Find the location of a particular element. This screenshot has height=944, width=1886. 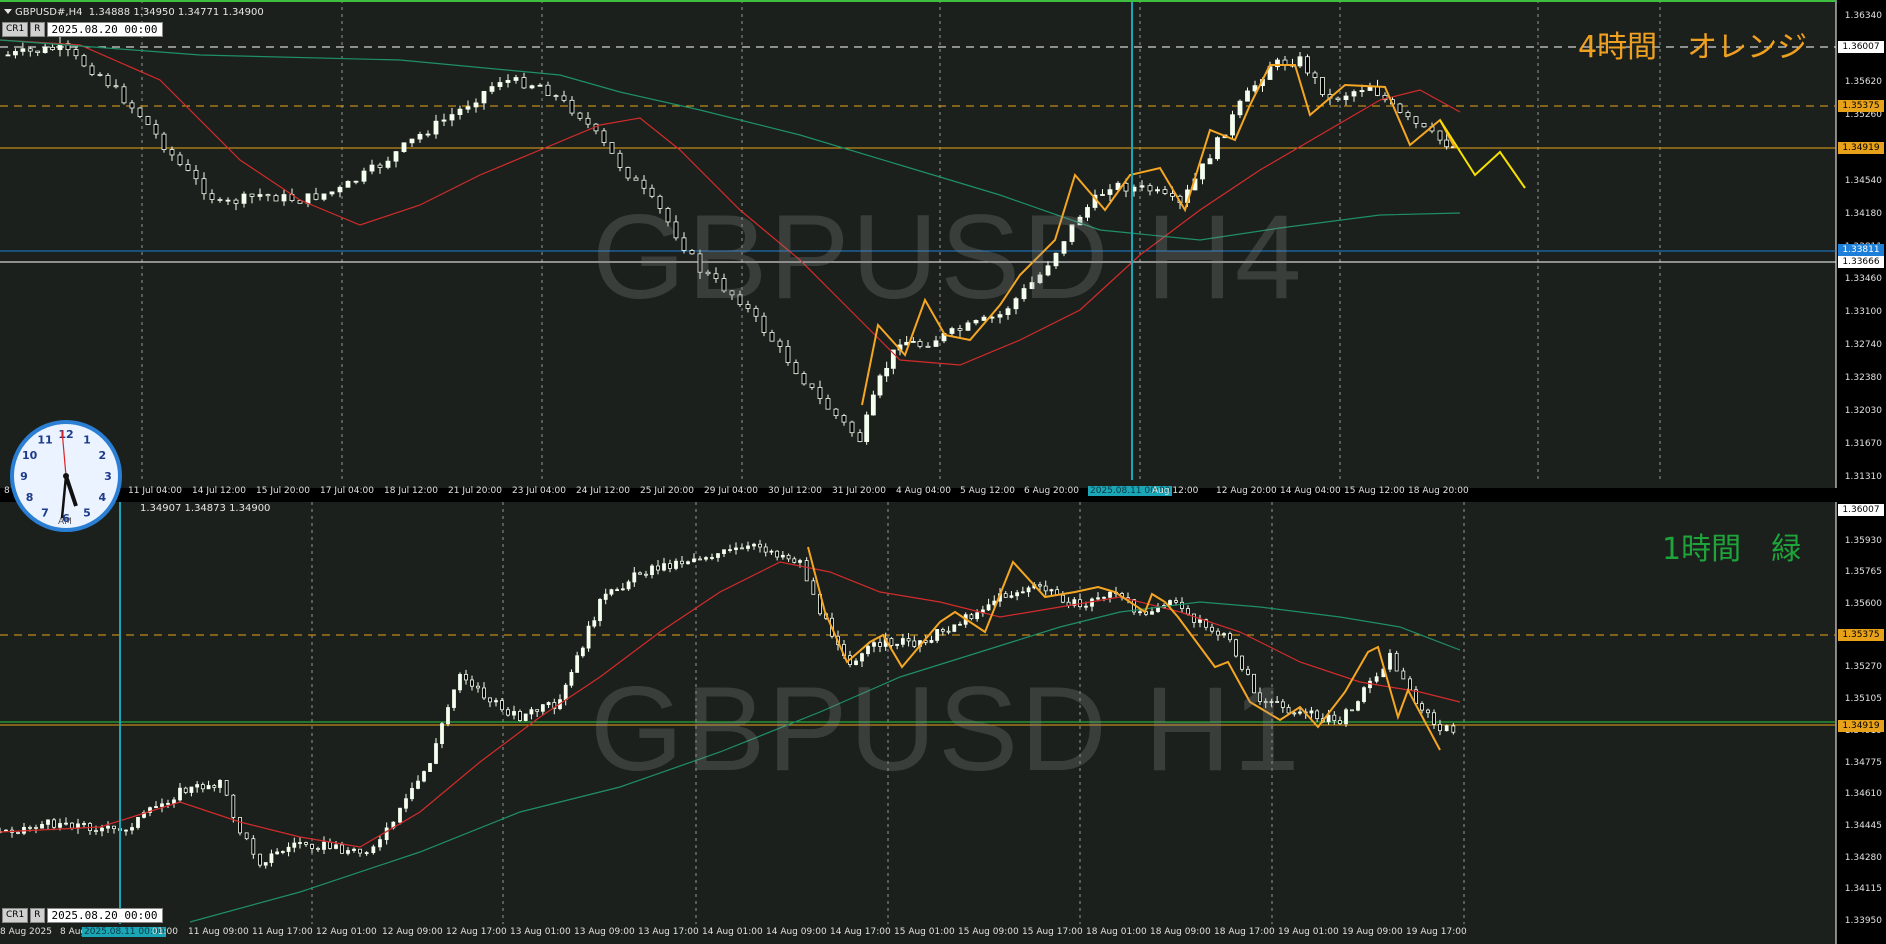

price-axis-label: 1.34775 is located at coordinates (1863, 762).